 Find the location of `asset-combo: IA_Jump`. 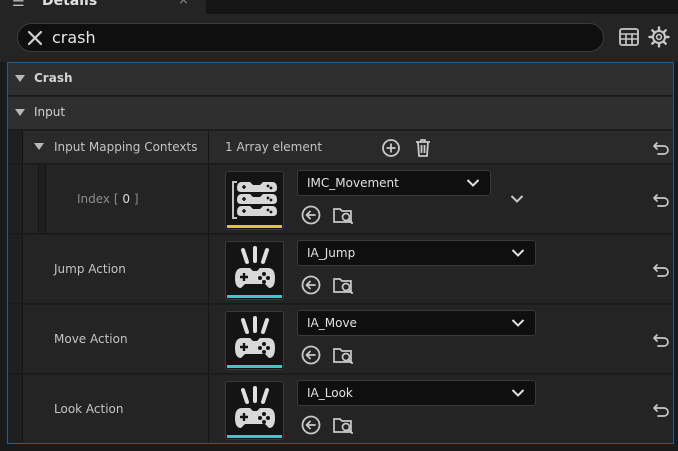

asset-combo: IA_Jump is located at coordinates (416, 253).